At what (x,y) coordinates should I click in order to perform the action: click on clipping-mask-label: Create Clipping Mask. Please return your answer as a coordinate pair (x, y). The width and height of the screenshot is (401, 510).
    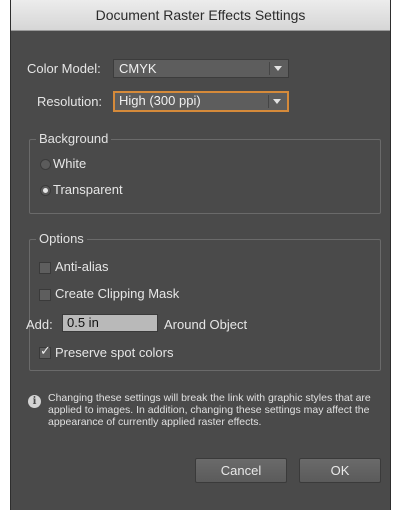
    Looking at the image, I should click on (117, 293).